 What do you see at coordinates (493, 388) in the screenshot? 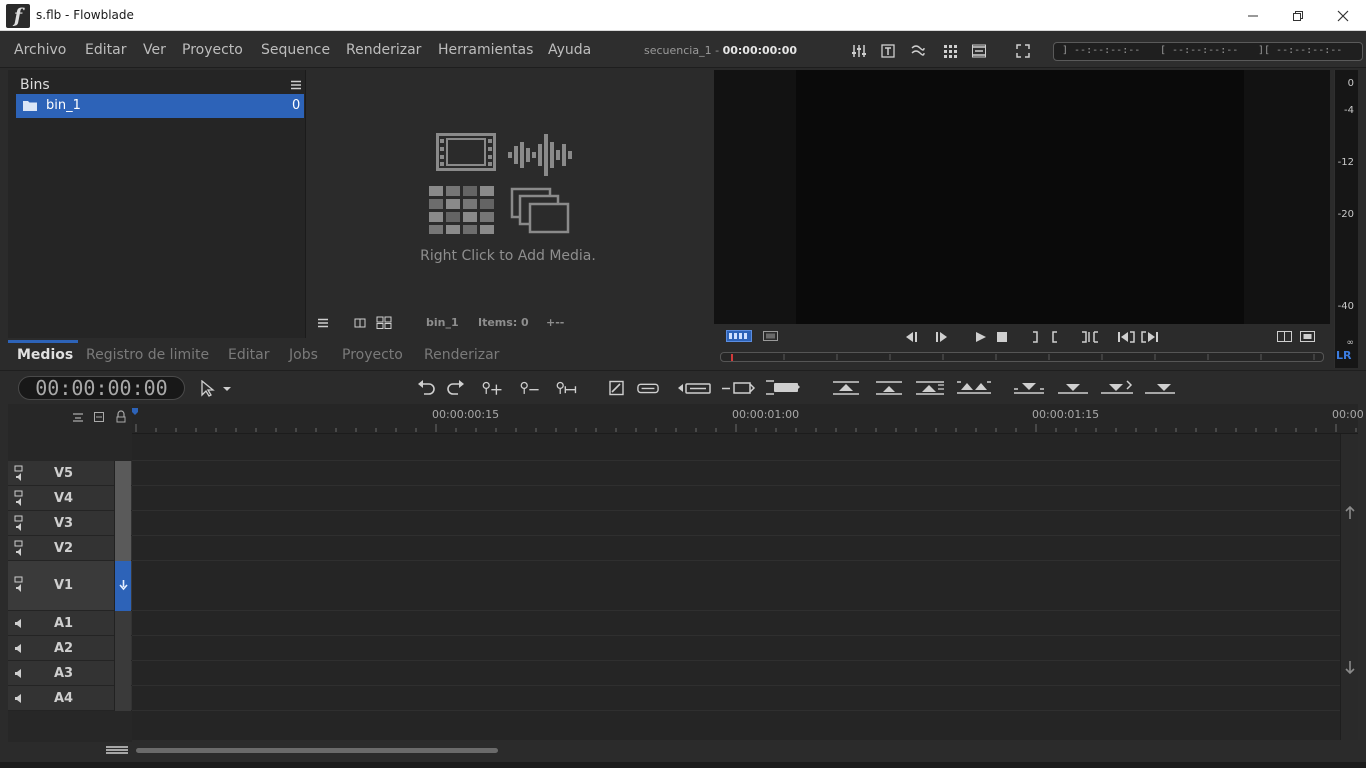
I see `add-keyframe-icon` at bounding box center [493, 388].